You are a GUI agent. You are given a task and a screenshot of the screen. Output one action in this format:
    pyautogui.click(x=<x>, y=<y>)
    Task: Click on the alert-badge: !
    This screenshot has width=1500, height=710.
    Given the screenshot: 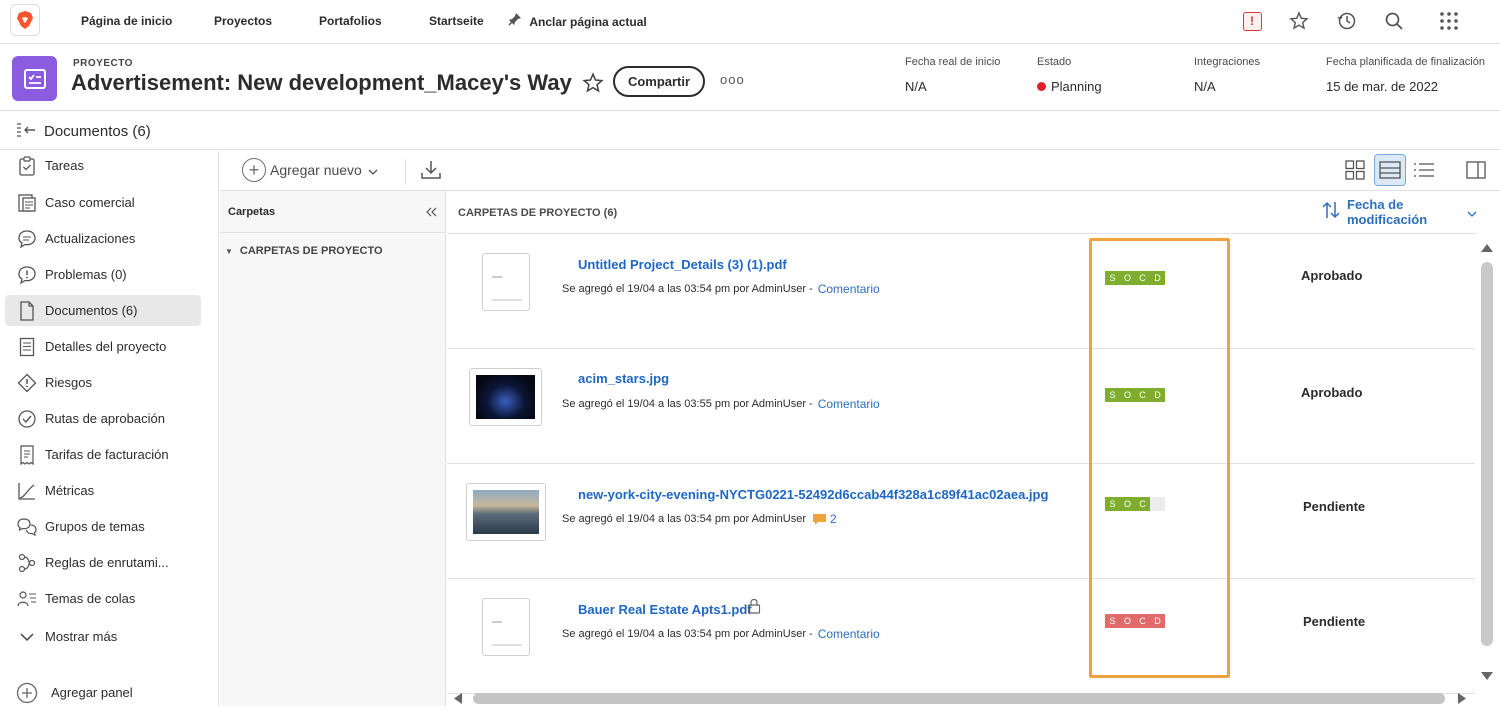 What is the action you would take?
    pyautogui.click(x=1252, y=21)
    